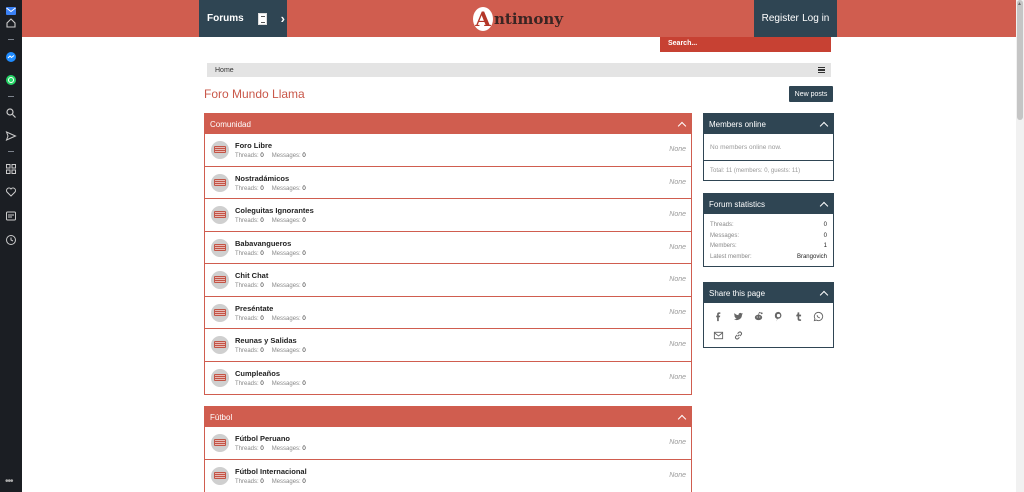 The height and width of the screenshot is (492, 1024). What do you see at coordinates (448, 378) in the screenshot?
I see `forum-node: Cumpleaños Threads: 0 Messages: 0 None` at bounding box center [448, 378].